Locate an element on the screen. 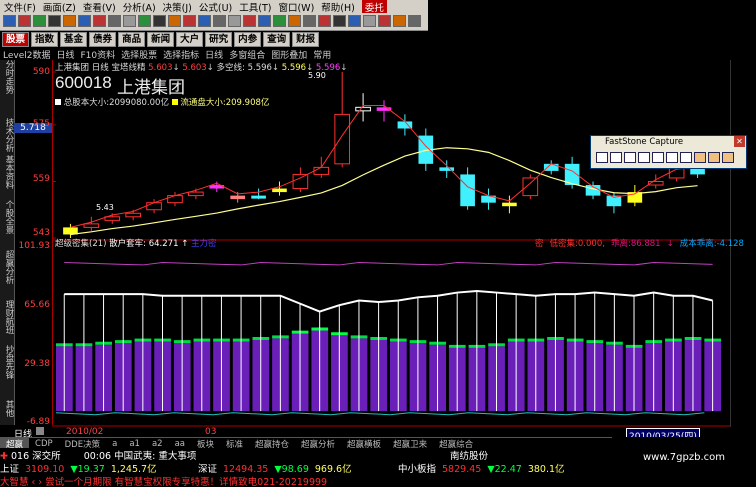 The height and width of the screenshot is (487, 756). menu-item: 决策(J) is located at coordinates (177, 7).